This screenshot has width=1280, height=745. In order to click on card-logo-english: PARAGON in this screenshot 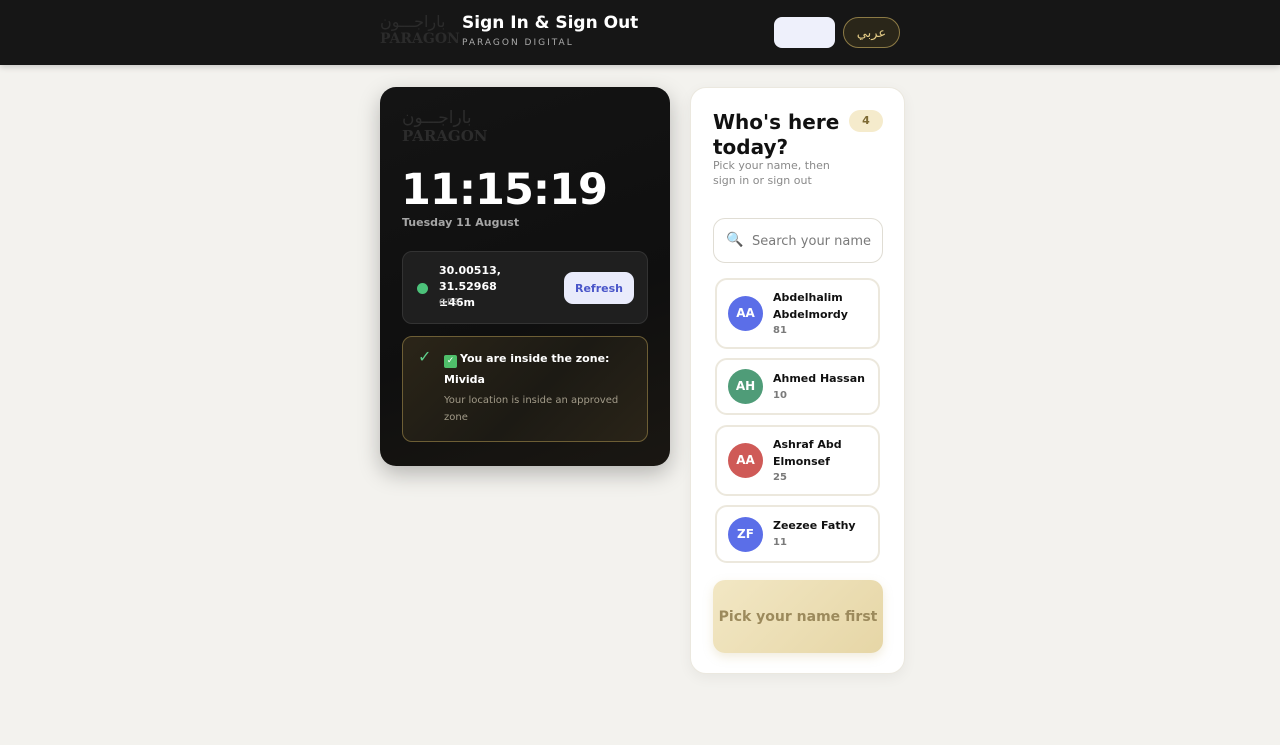, I will do `click(445, 136)`.